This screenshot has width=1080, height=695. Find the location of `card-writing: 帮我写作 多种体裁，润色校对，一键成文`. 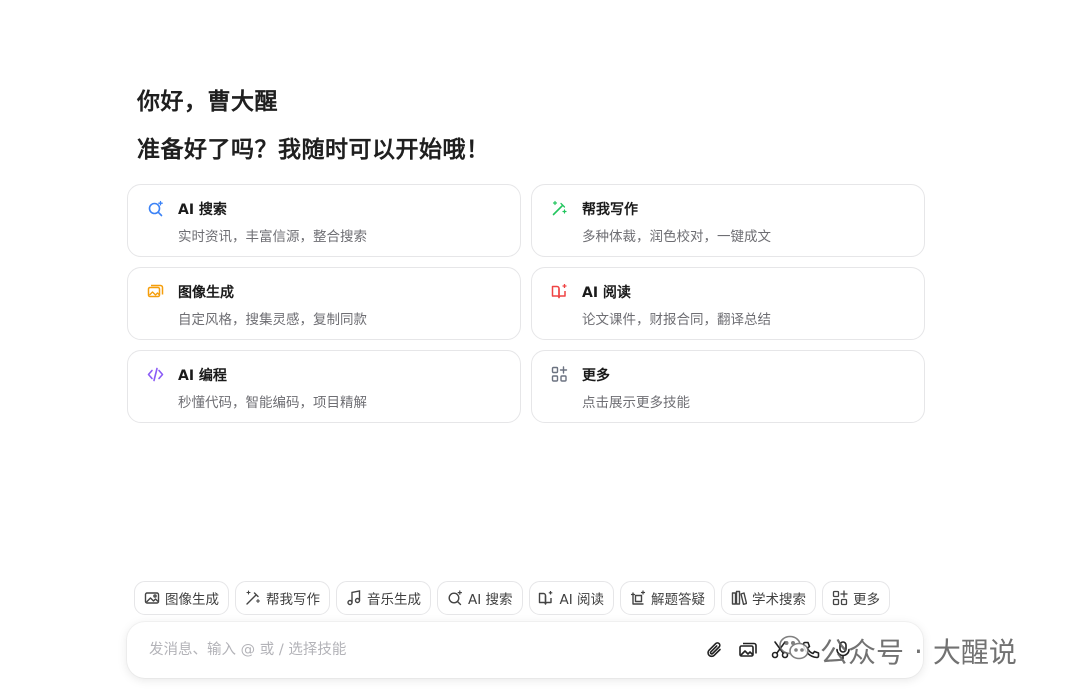

card-writing: 帮我写作 多种体裁，润色校对，一键成文 is located at coordinates (728, 220).